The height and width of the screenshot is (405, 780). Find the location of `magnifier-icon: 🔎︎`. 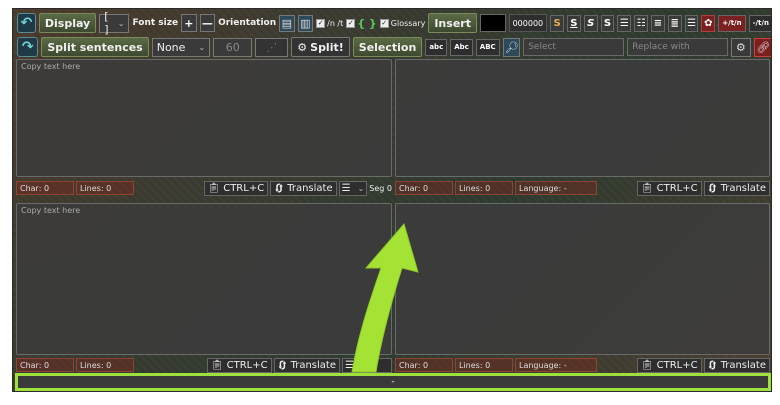

magnifier-icon: 🔎︎ is located at coordinates (511, 47).